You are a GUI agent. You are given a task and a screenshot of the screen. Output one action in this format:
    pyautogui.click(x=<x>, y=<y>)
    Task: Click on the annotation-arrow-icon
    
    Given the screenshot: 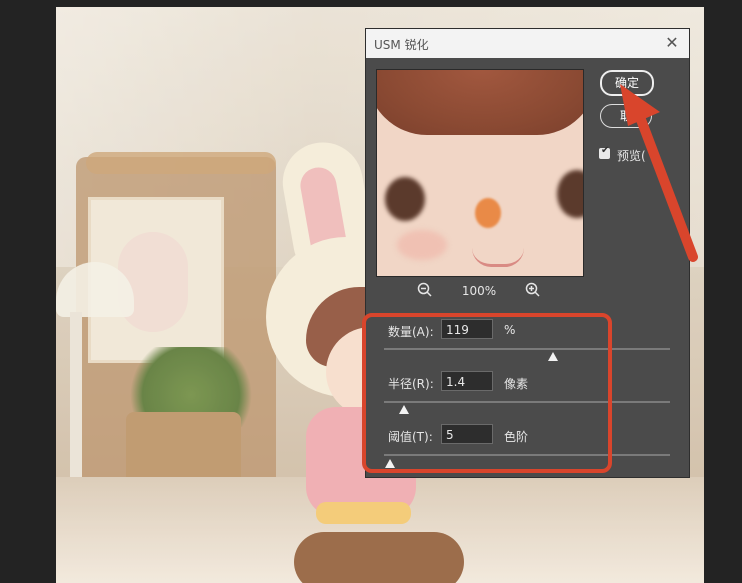 What is the action you would take?
    pyautogui.click(x=659, y=173)
    